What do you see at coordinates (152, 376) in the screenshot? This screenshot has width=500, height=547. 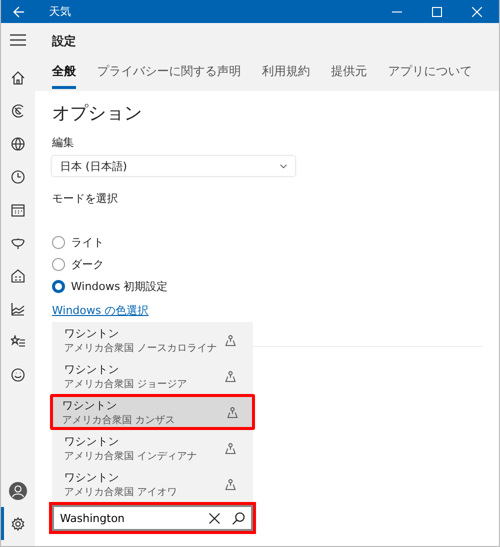 I see `suggestion-item: ワシントン アメリカ合衆国 ジョージア` at bounding box center [152, 376].